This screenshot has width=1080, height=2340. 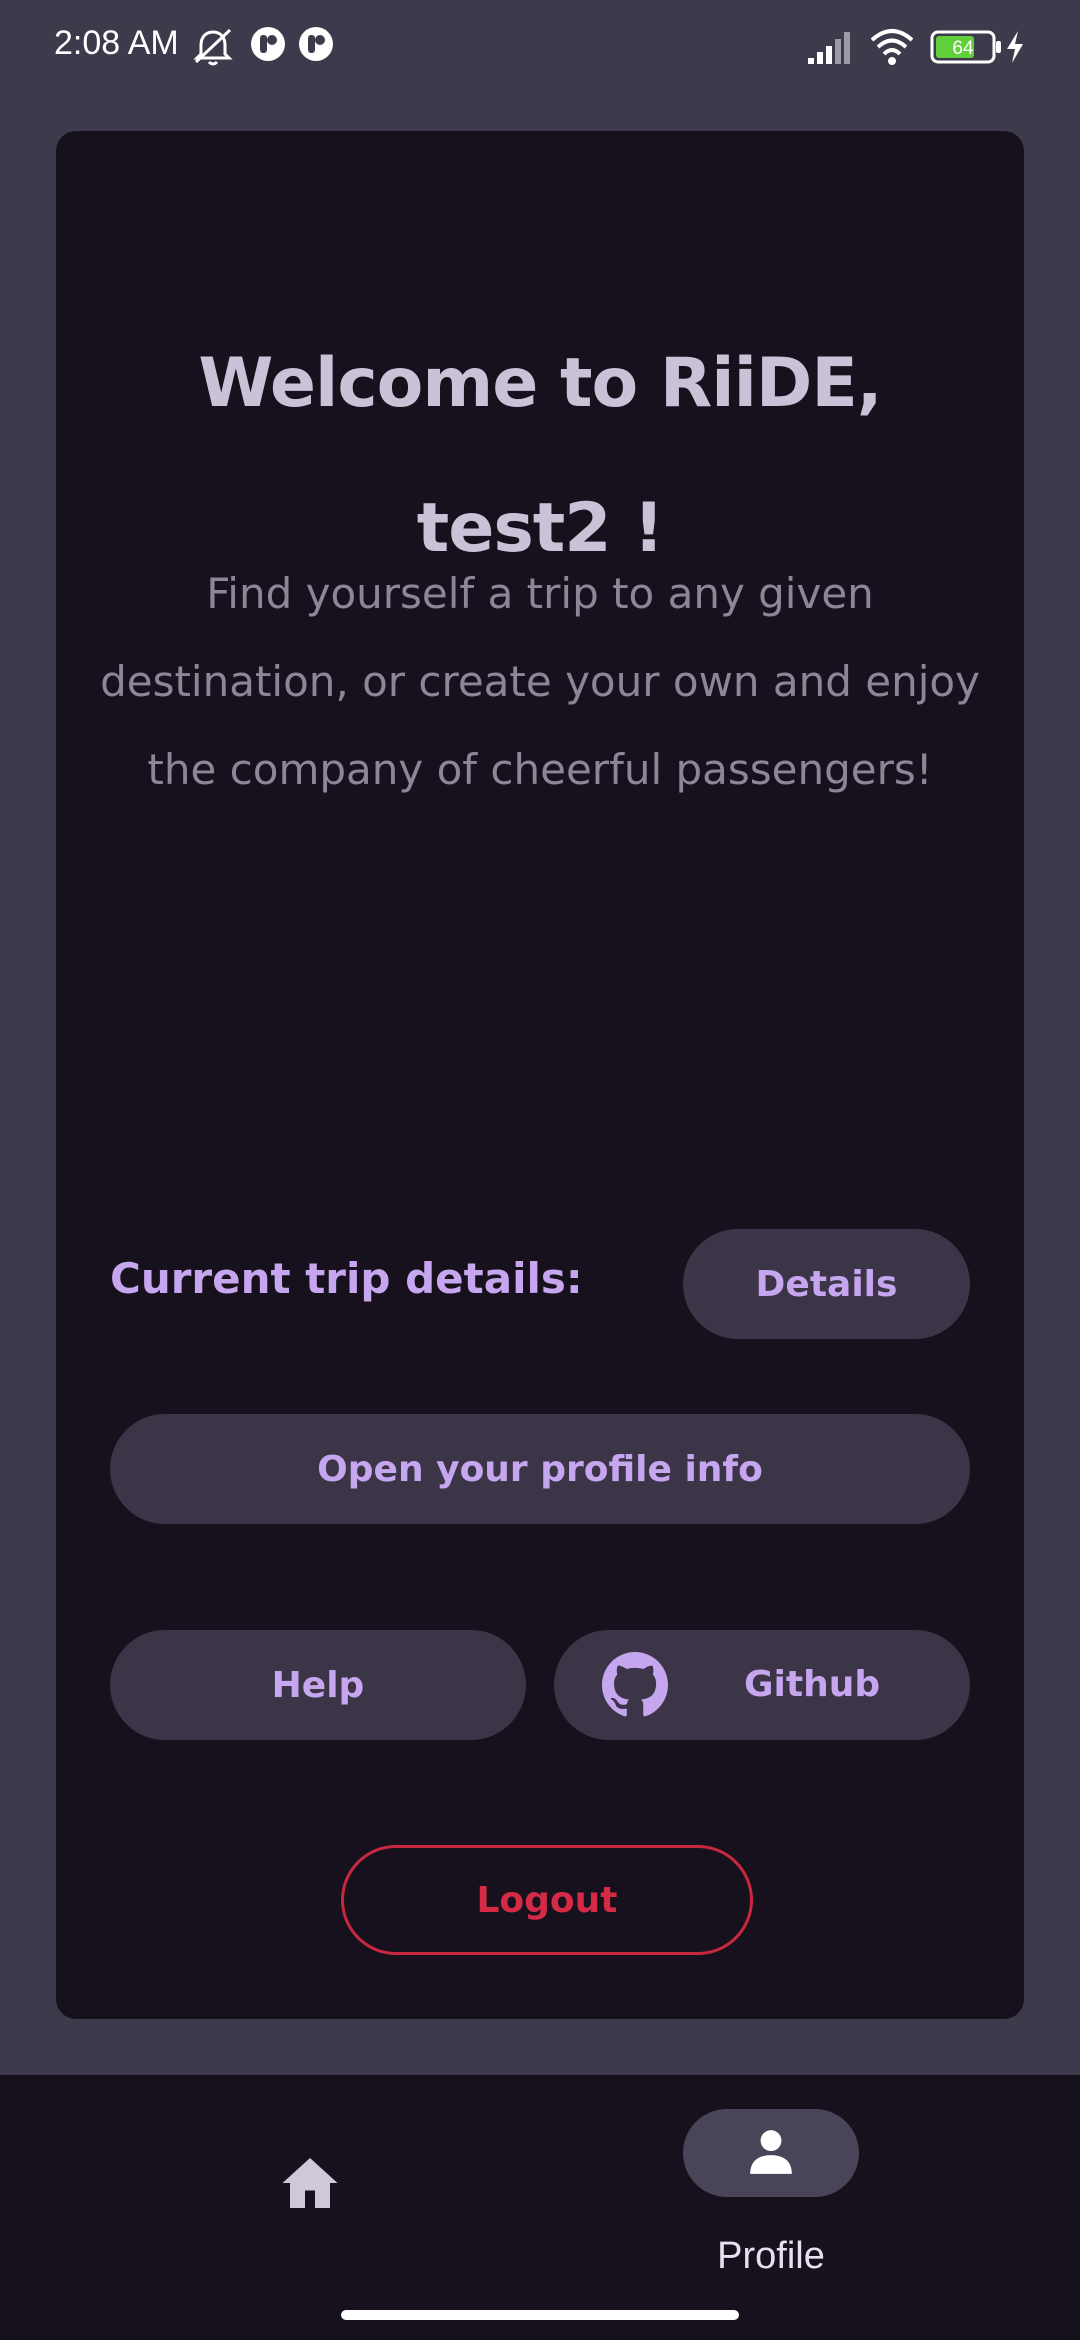 I want to click on home-indicator, so click(x=540, y=2315).